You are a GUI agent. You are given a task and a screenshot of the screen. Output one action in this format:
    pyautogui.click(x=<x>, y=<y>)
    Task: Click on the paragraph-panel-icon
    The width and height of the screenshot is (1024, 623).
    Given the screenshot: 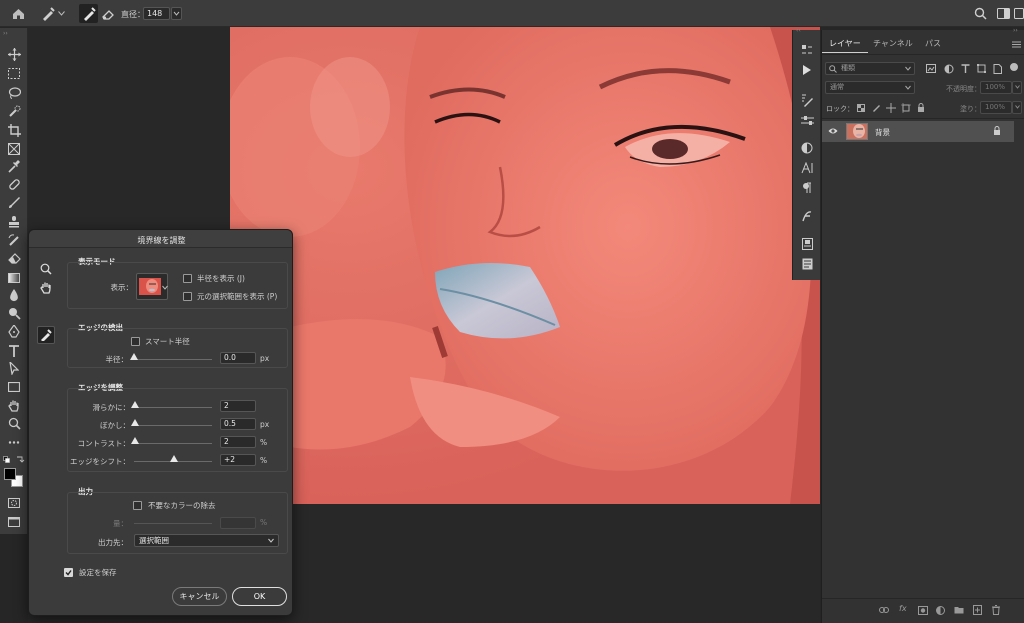 What is the action you would take?
    pyautogui.click(x=807, y=188)
    